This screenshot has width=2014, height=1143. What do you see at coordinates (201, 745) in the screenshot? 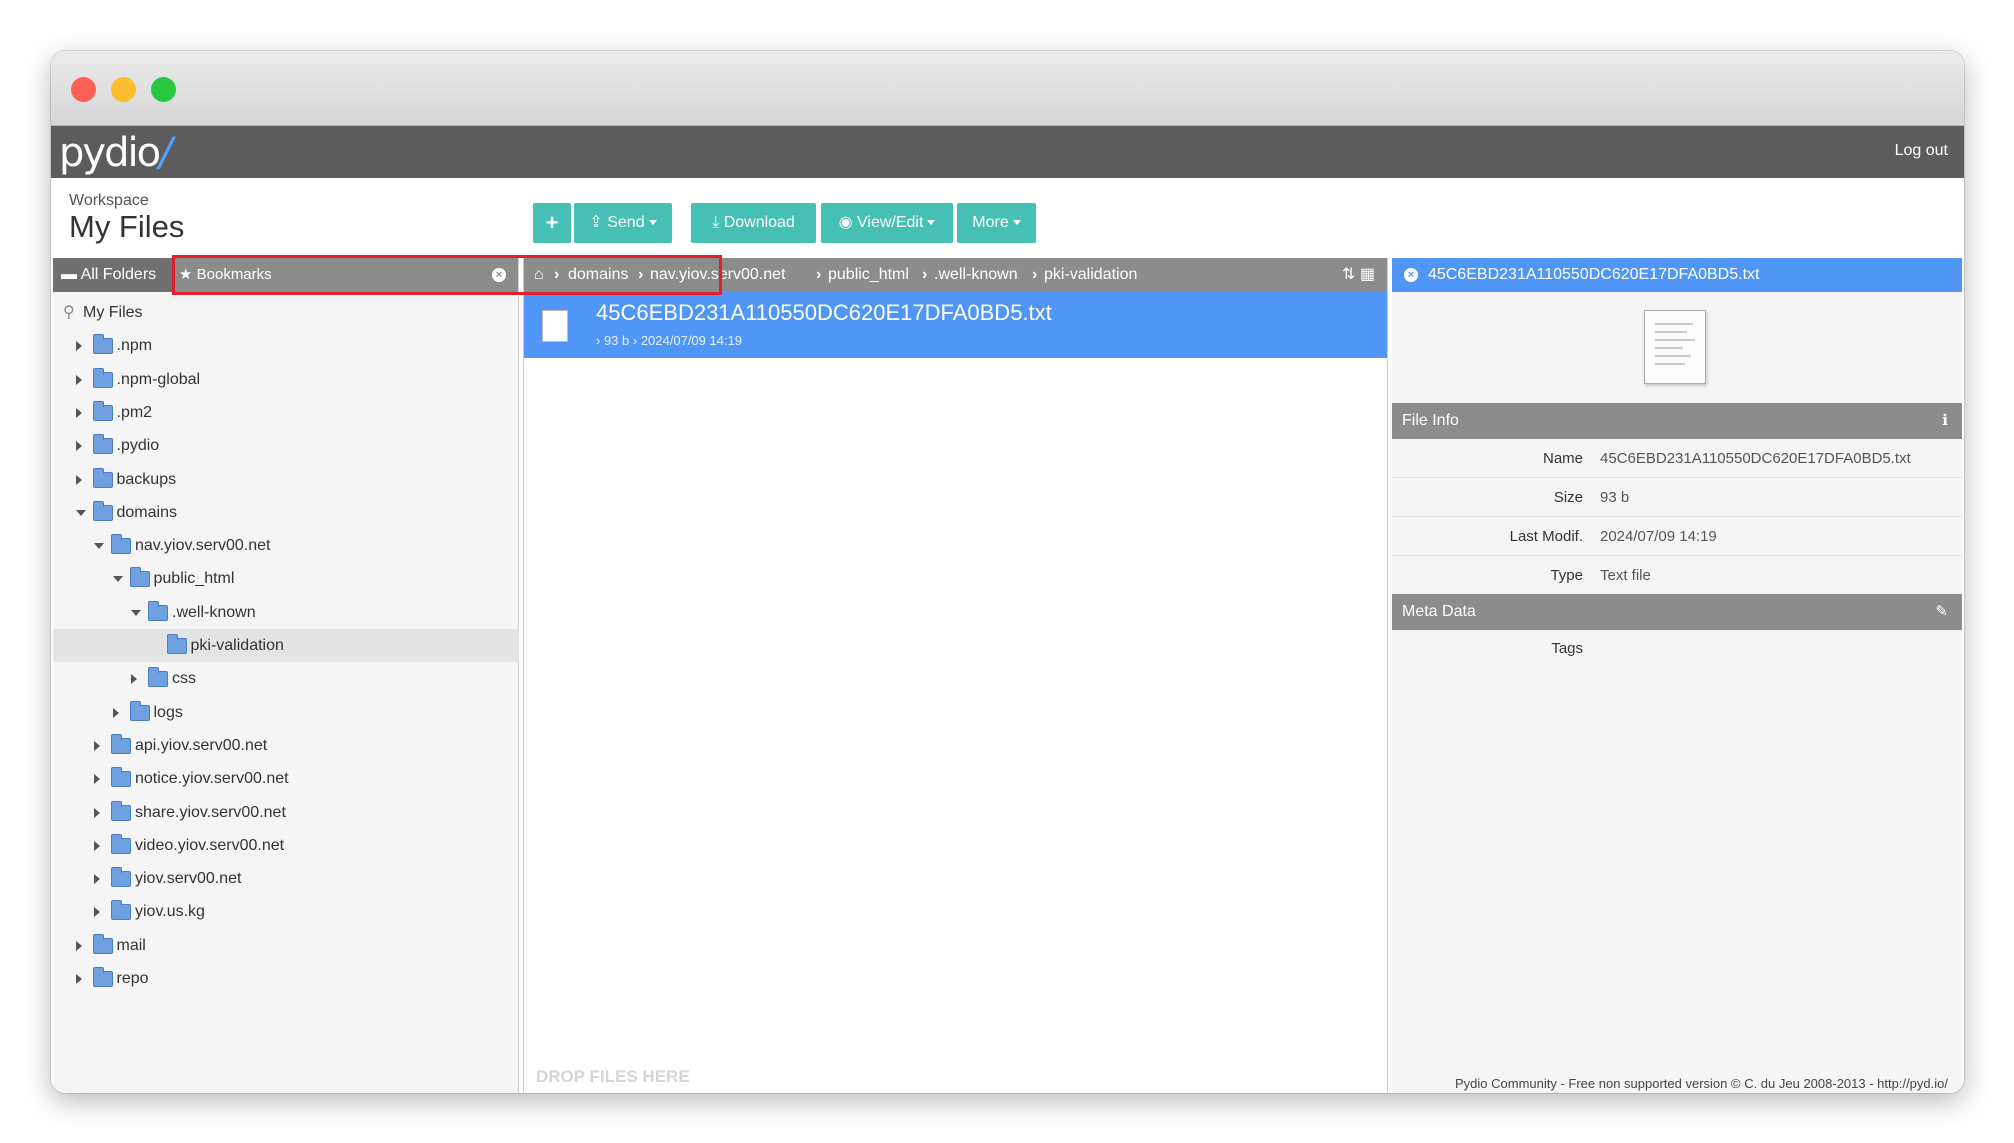
I see `tree-item-label: api.yiov.serv00.net` at bounding box center [201, 745].